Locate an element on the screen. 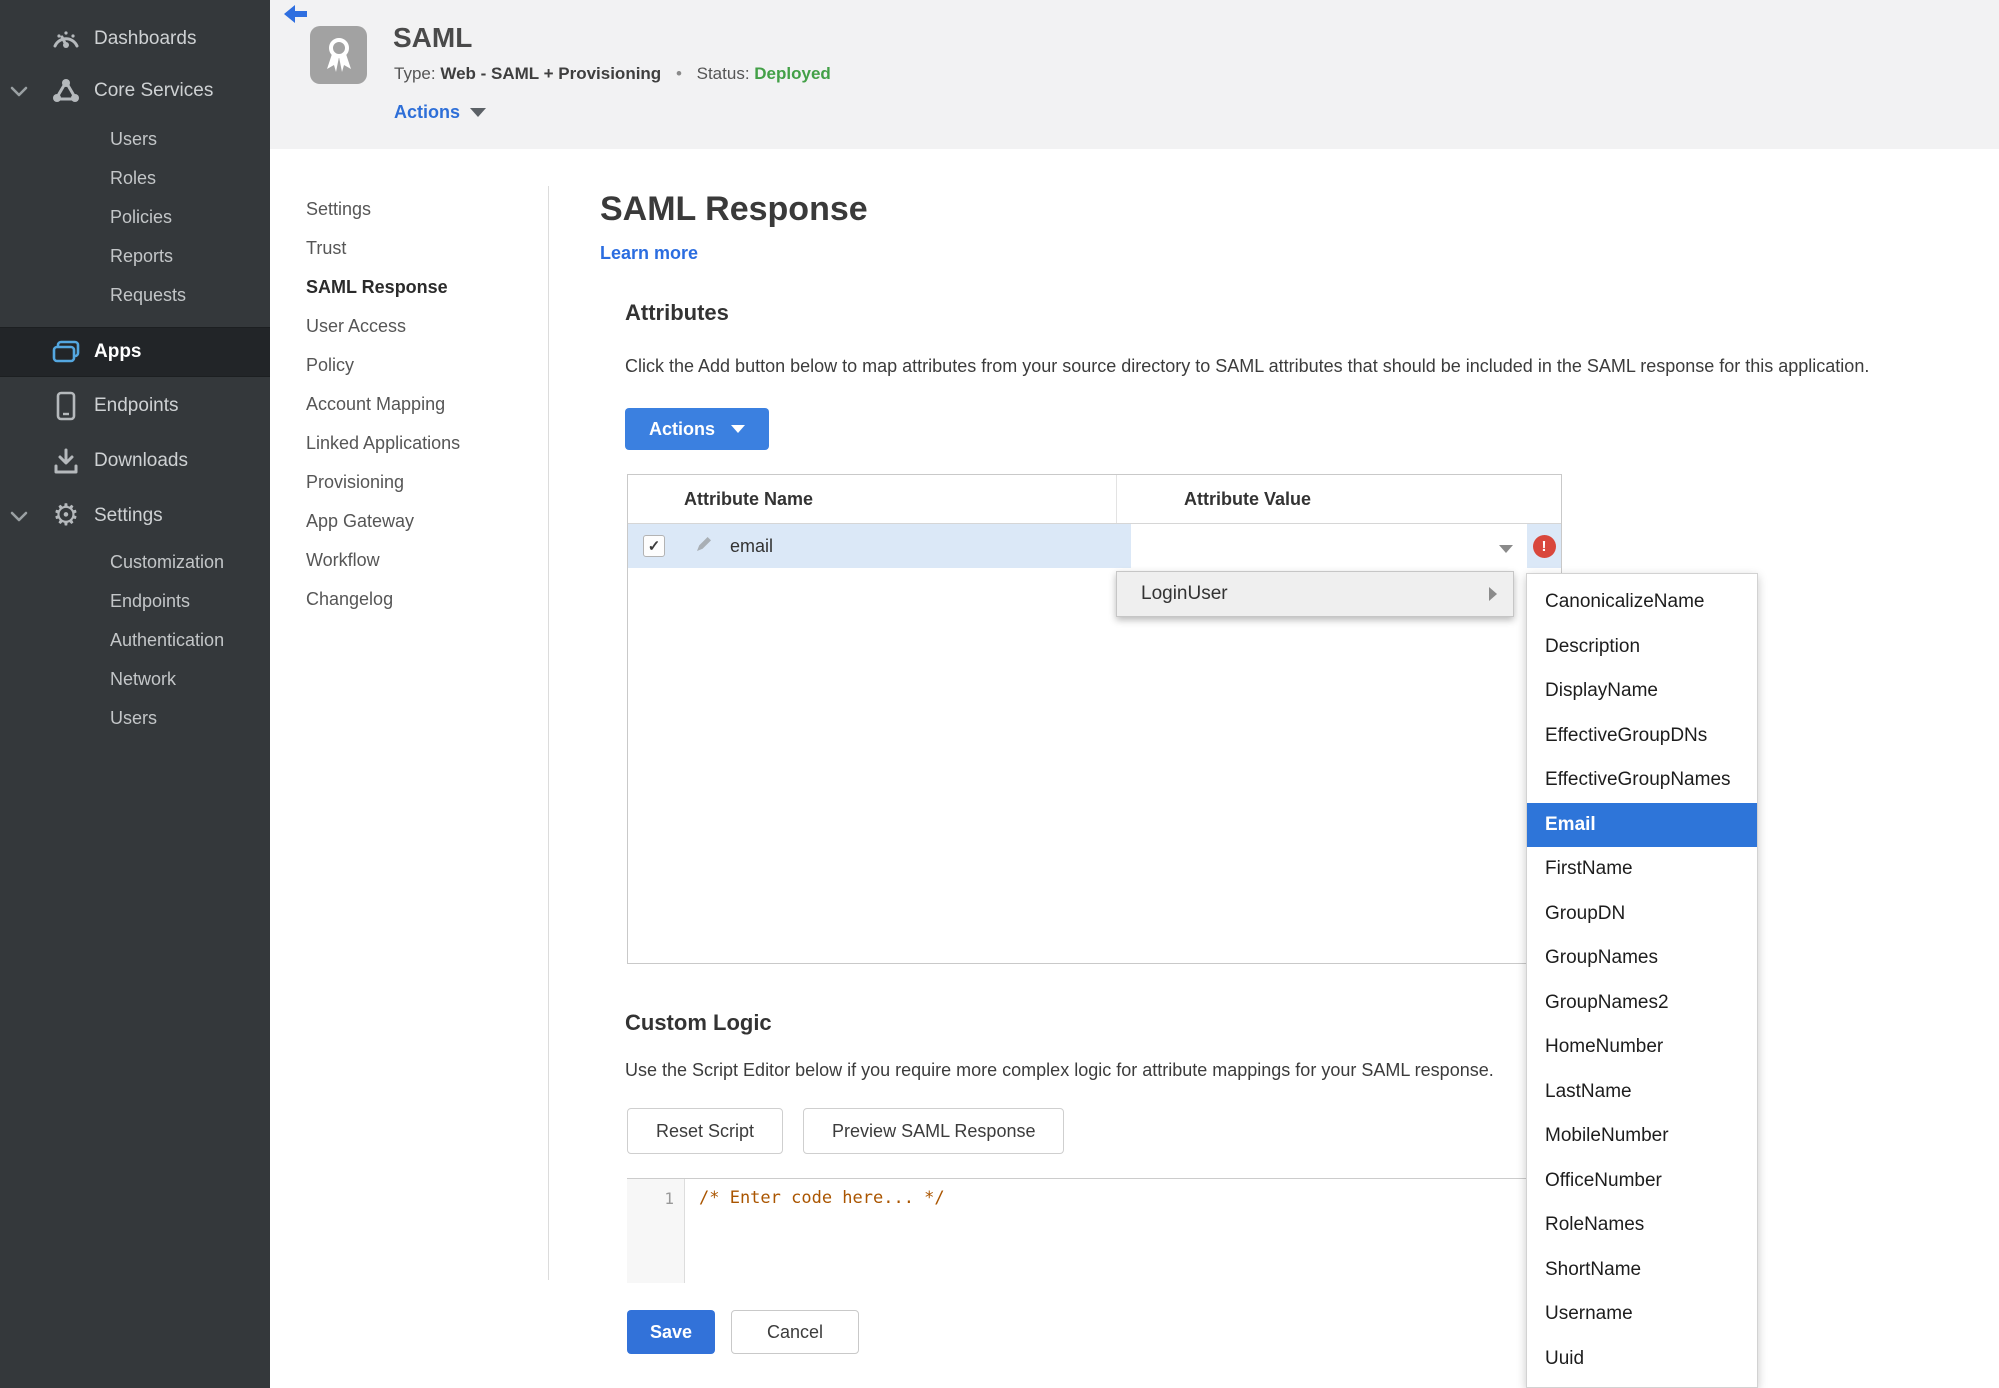 The image size is (1999, 1388). tab-linked-applications: Linked Applications is located at coordinates (421, 443).